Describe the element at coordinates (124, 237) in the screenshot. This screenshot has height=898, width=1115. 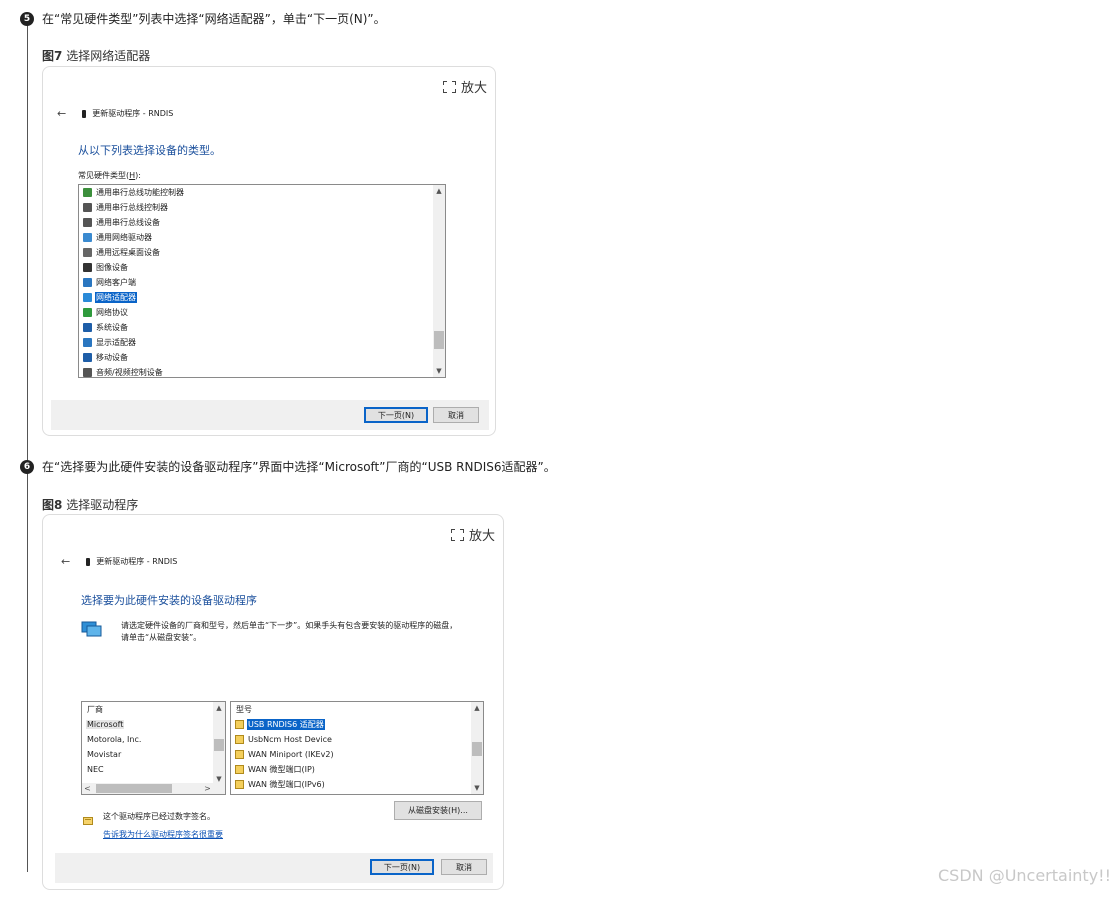
I see `hardware-type-label: 通用网络驱动器` at that location.